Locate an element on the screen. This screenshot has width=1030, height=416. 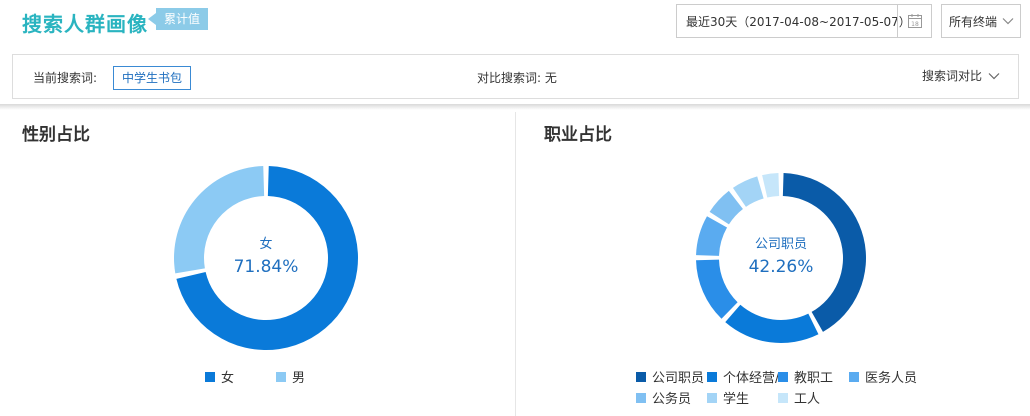
current-keyword-chip: 中学生书包 is located at coordinates (152, 78).